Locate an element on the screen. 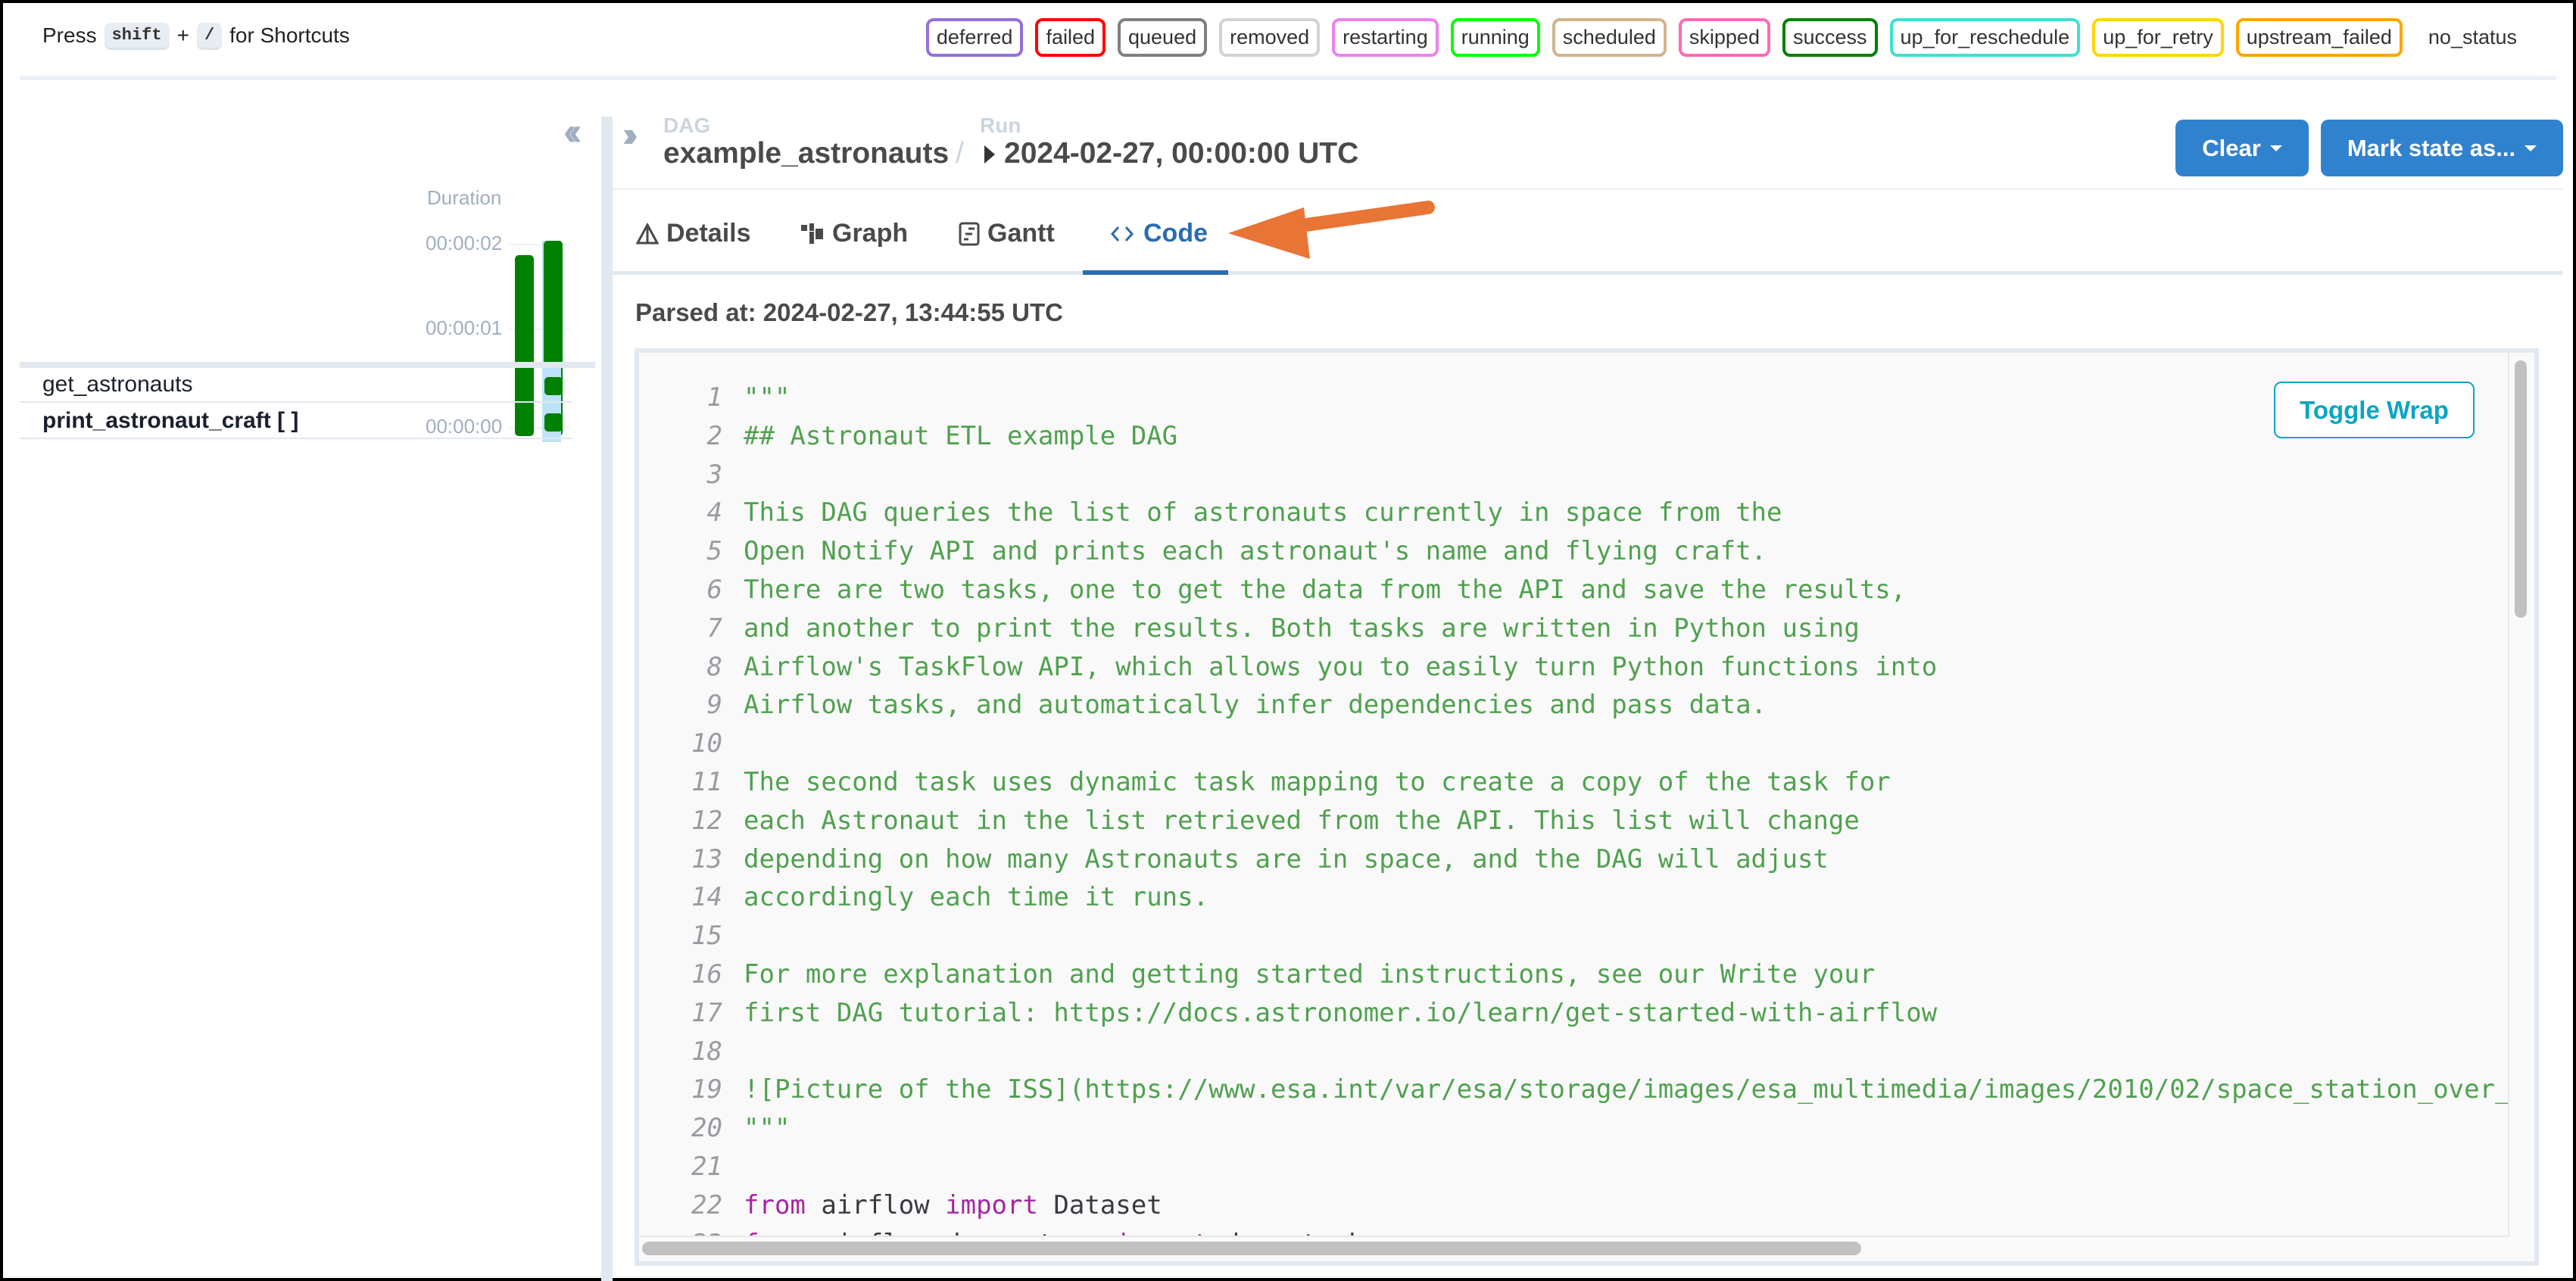 The width and height of the screenshot is (2576, 1281). duration-tick: 00:00:01 is located at coordinates (464, 327).